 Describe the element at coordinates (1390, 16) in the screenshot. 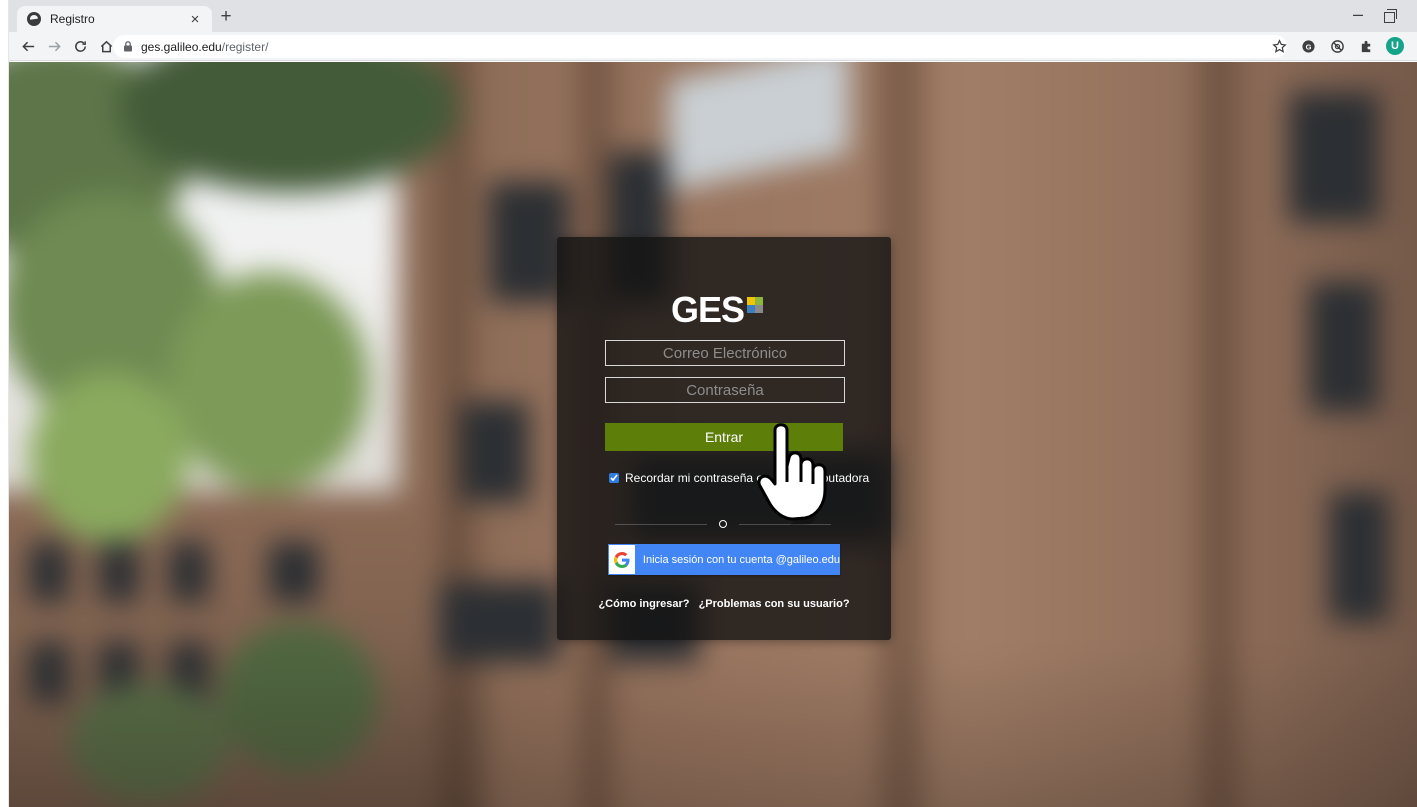

I see `restore-window-button` at that location.